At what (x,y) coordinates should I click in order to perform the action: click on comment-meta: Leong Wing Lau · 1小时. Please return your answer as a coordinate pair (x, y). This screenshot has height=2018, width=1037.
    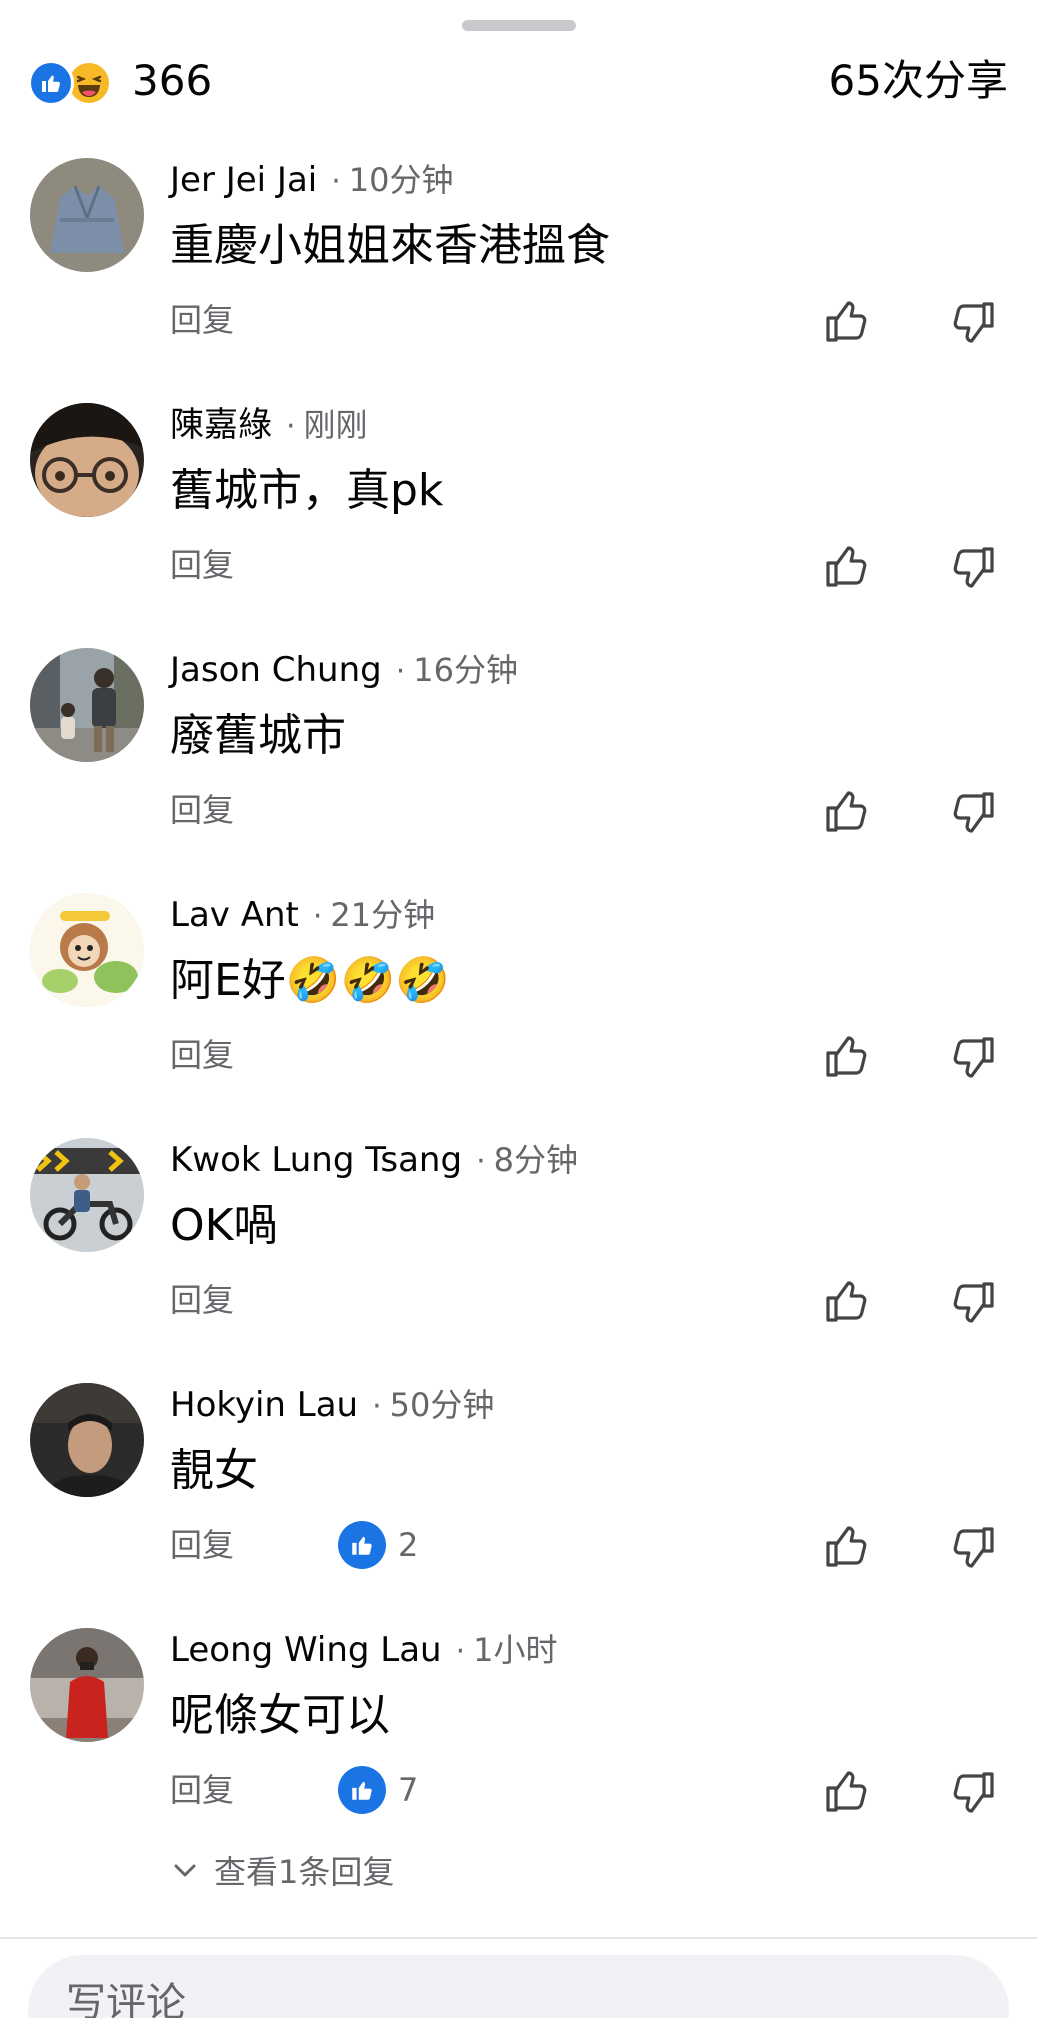
    Looking at the image, I should click on (364, 1650).